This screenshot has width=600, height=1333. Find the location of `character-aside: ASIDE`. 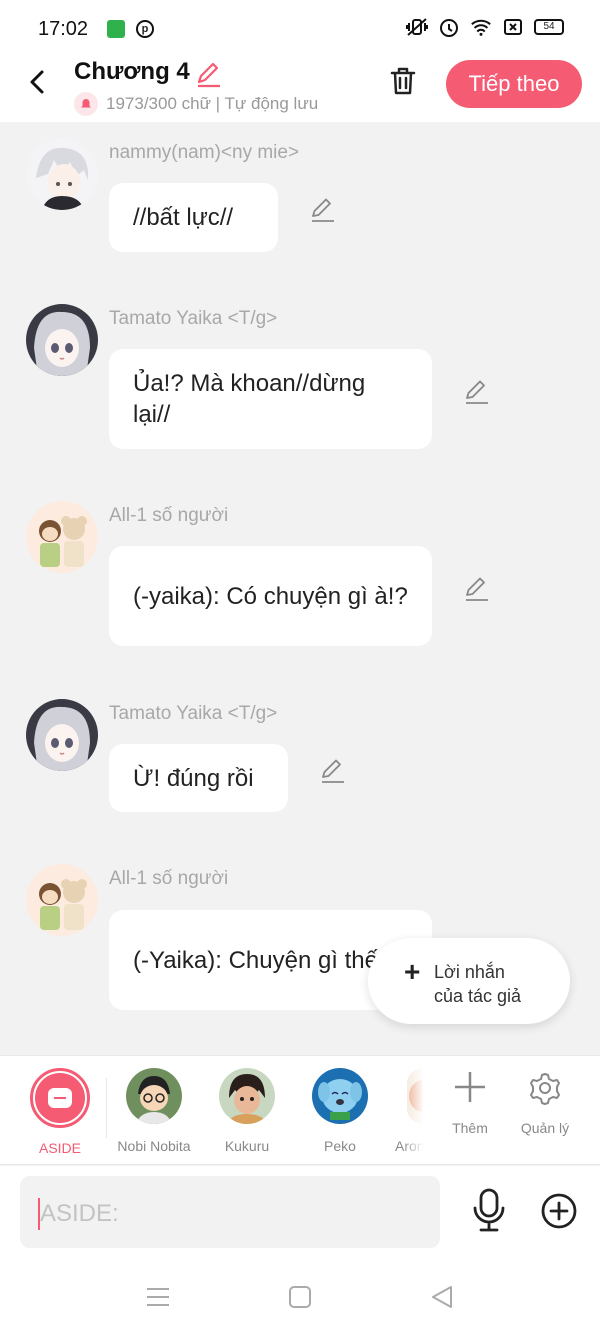

character-aside: ASIDE is located at coordinates (60, 1112).